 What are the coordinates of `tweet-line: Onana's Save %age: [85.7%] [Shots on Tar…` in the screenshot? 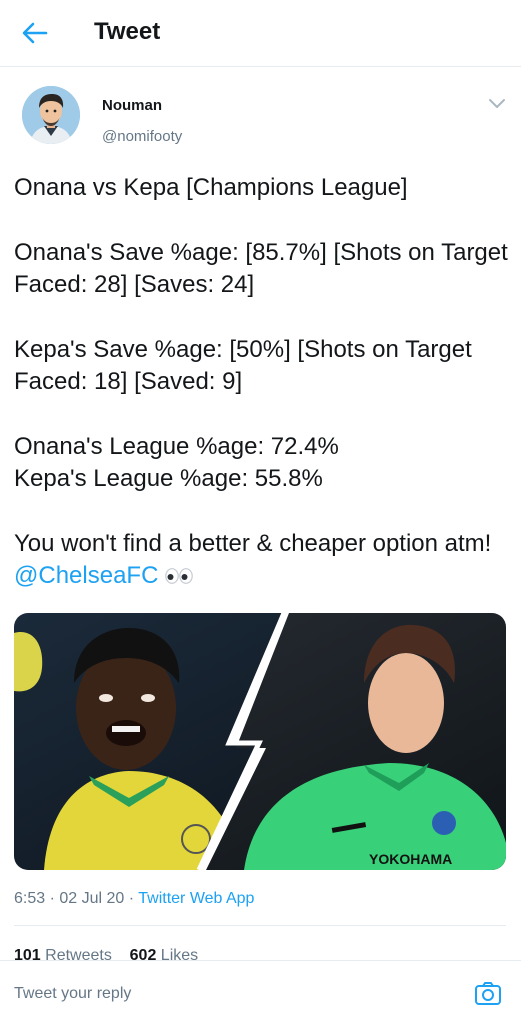 It's located at (261, 268).